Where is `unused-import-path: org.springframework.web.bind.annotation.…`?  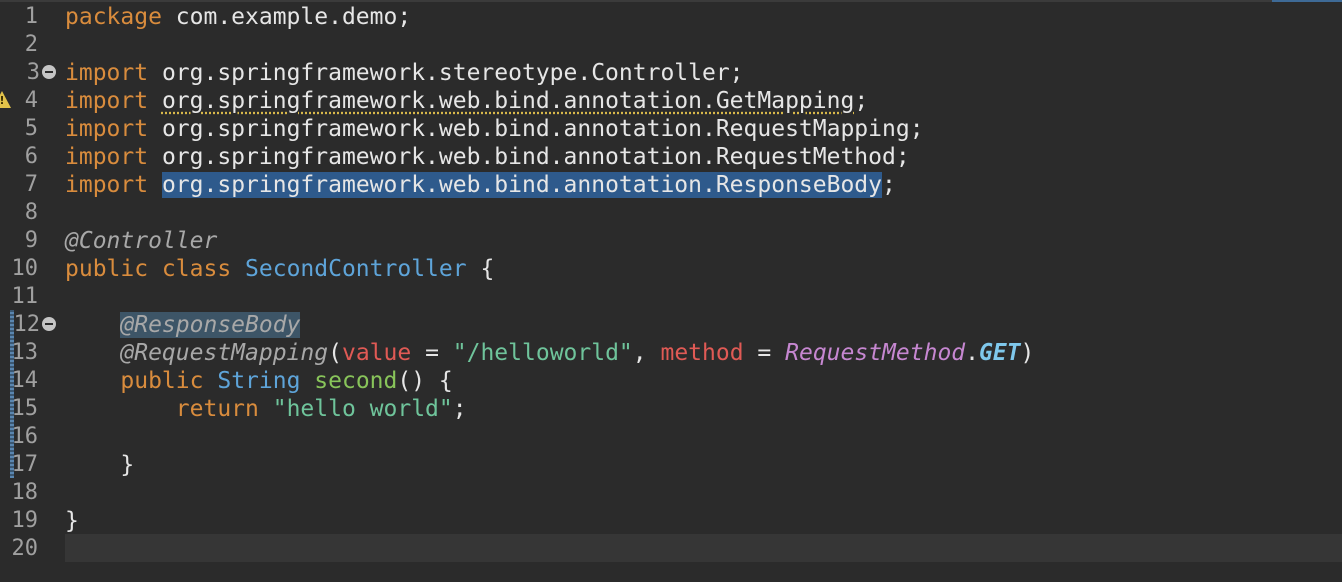
unused-import-path: org.springframework.web.bind.annotation.… is located at coordinates (508, 101).